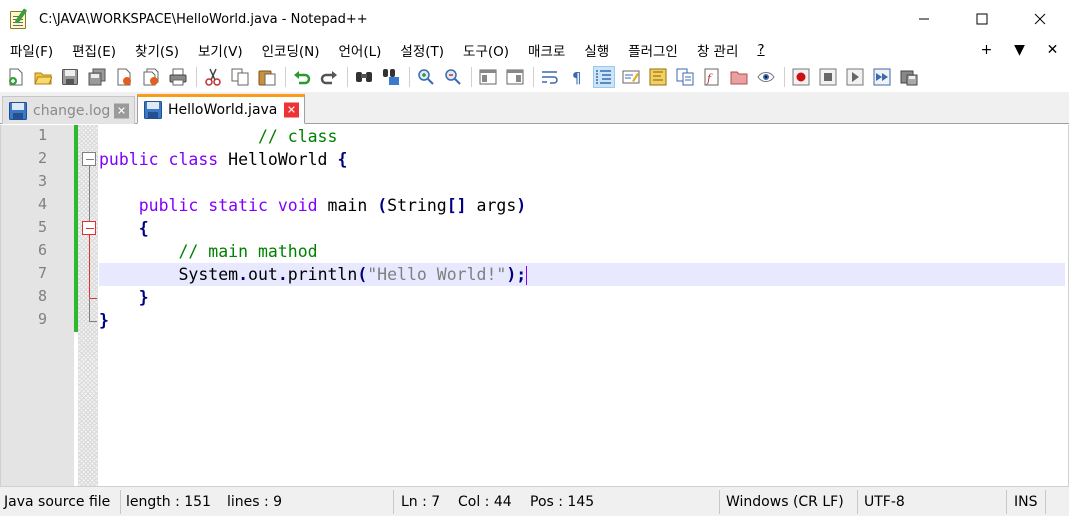 This screenshot has width=1069, height=516. Describe the element at coordinates (43, 77) in the screenshot. I see `open-file-button` at that location.